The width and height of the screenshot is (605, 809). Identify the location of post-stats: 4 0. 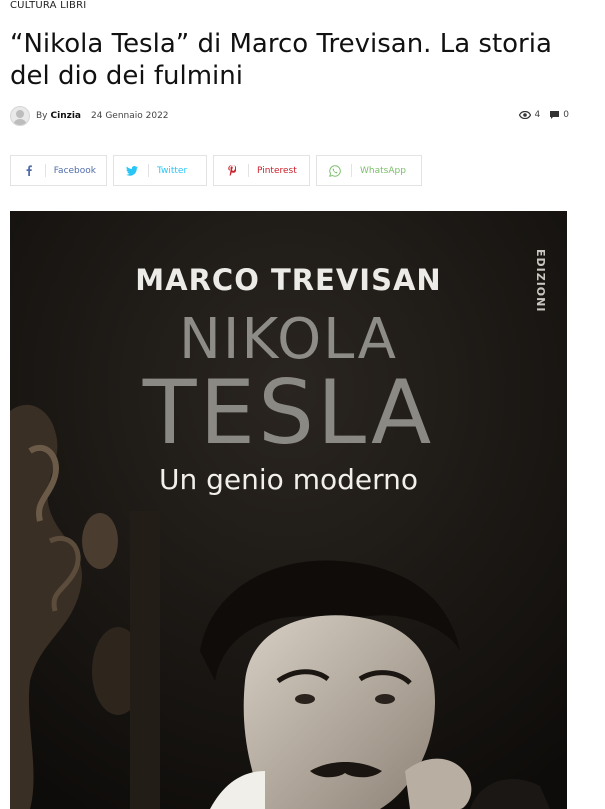
(539, 115).